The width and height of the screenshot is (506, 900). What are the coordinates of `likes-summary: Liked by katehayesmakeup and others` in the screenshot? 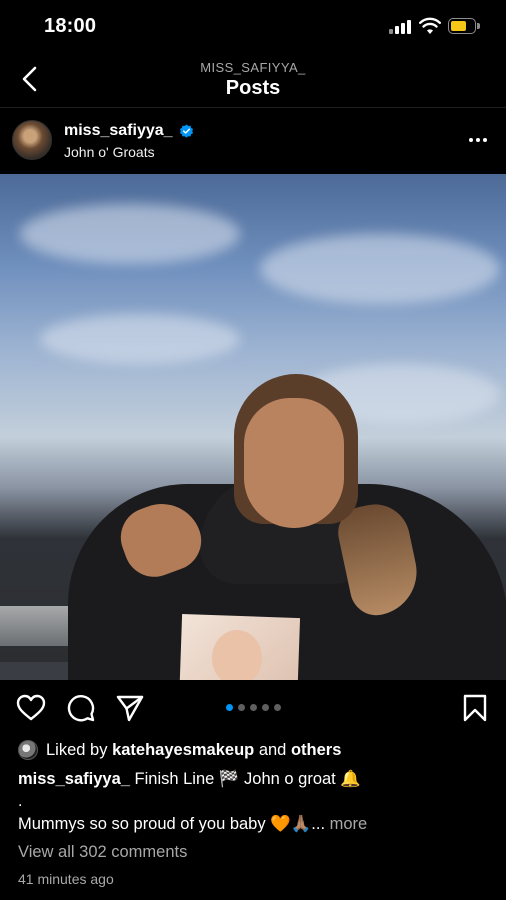 It's located at (254, 750).